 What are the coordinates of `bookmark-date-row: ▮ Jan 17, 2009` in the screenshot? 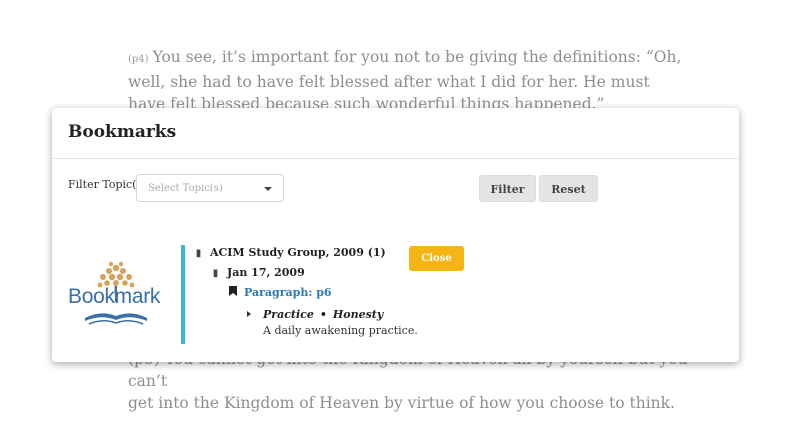 It's located at (257, 272).